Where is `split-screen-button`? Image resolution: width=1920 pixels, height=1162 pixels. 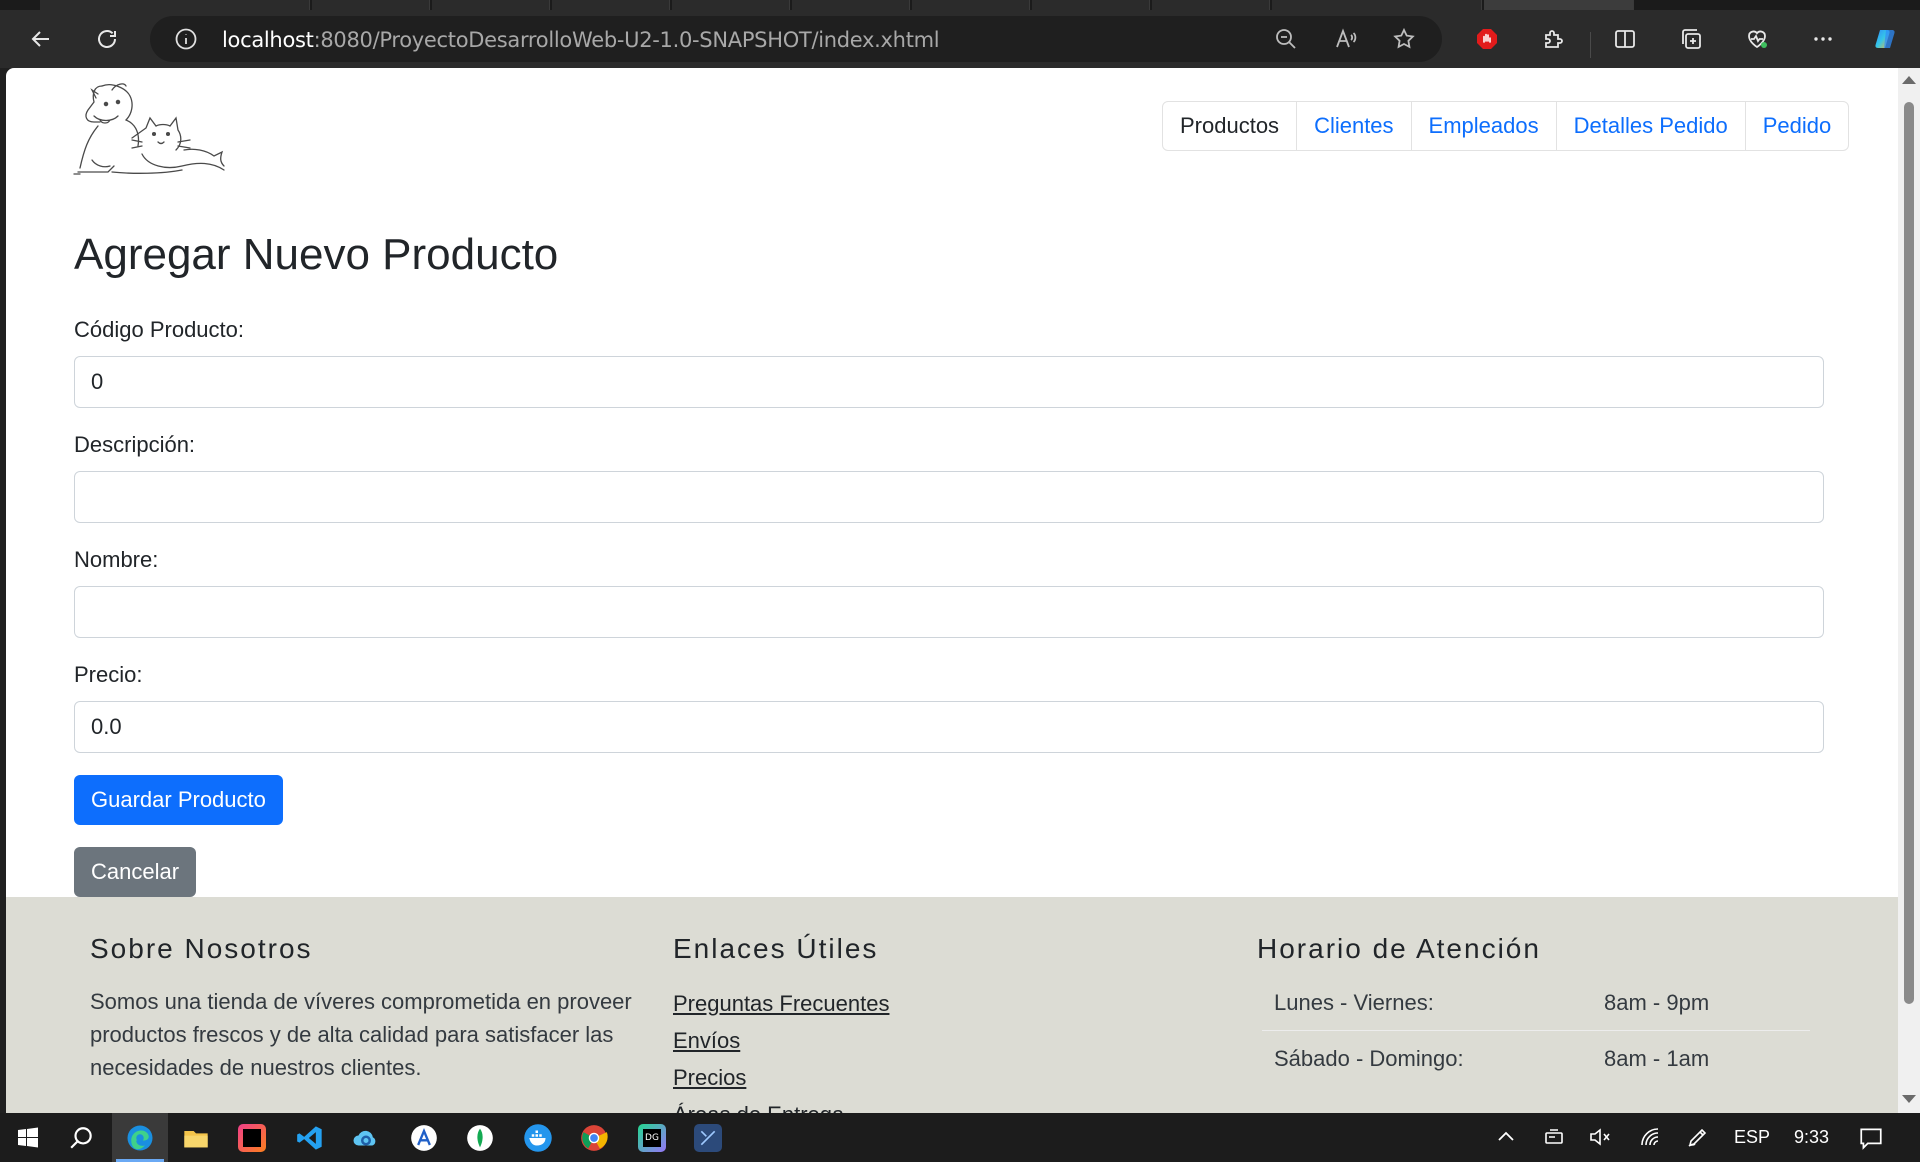 split-screen-button is located at coordinates (1625, 39).